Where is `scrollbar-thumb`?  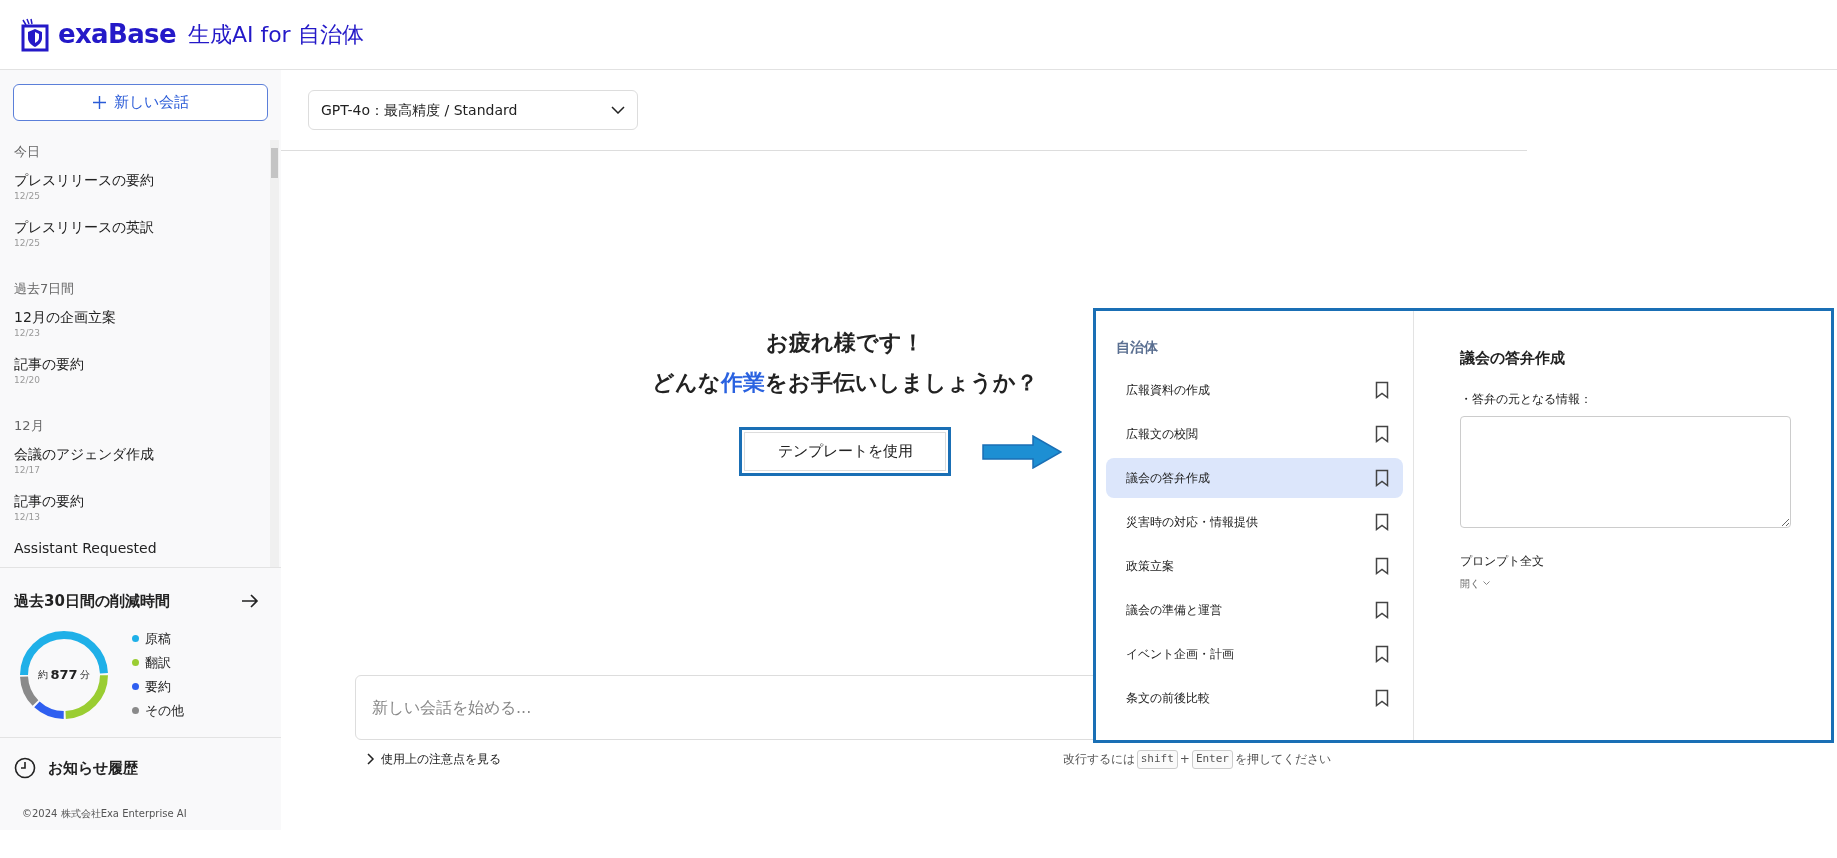
scrollbar-thumb is located at coordinates (274, 163).